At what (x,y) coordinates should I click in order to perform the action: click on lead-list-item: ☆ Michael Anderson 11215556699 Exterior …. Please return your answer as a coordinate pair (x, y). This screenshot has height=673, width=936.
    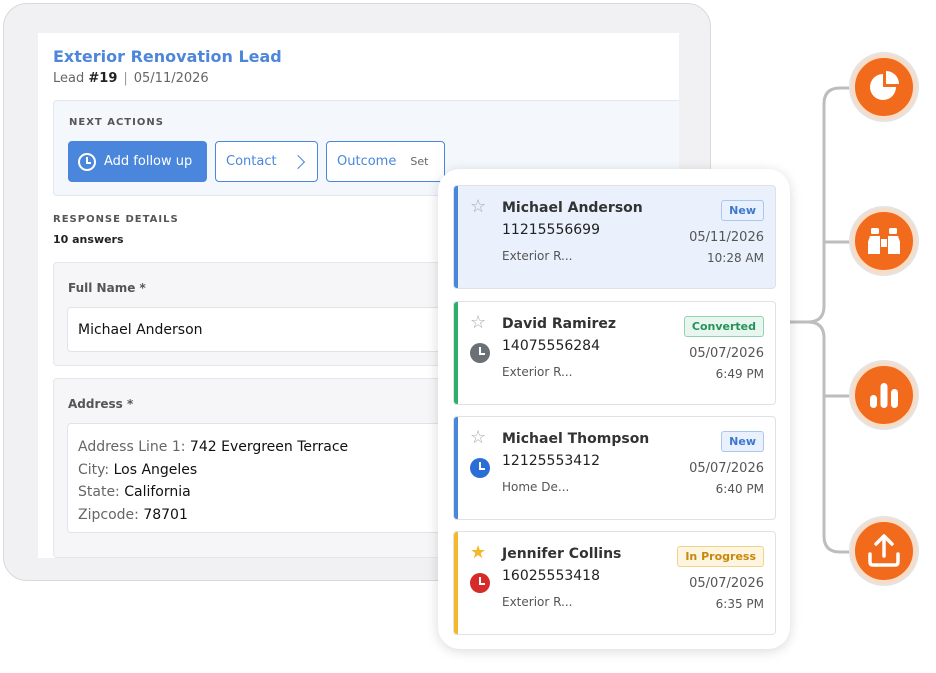
    Looking at the image, I should click on (614, 237).